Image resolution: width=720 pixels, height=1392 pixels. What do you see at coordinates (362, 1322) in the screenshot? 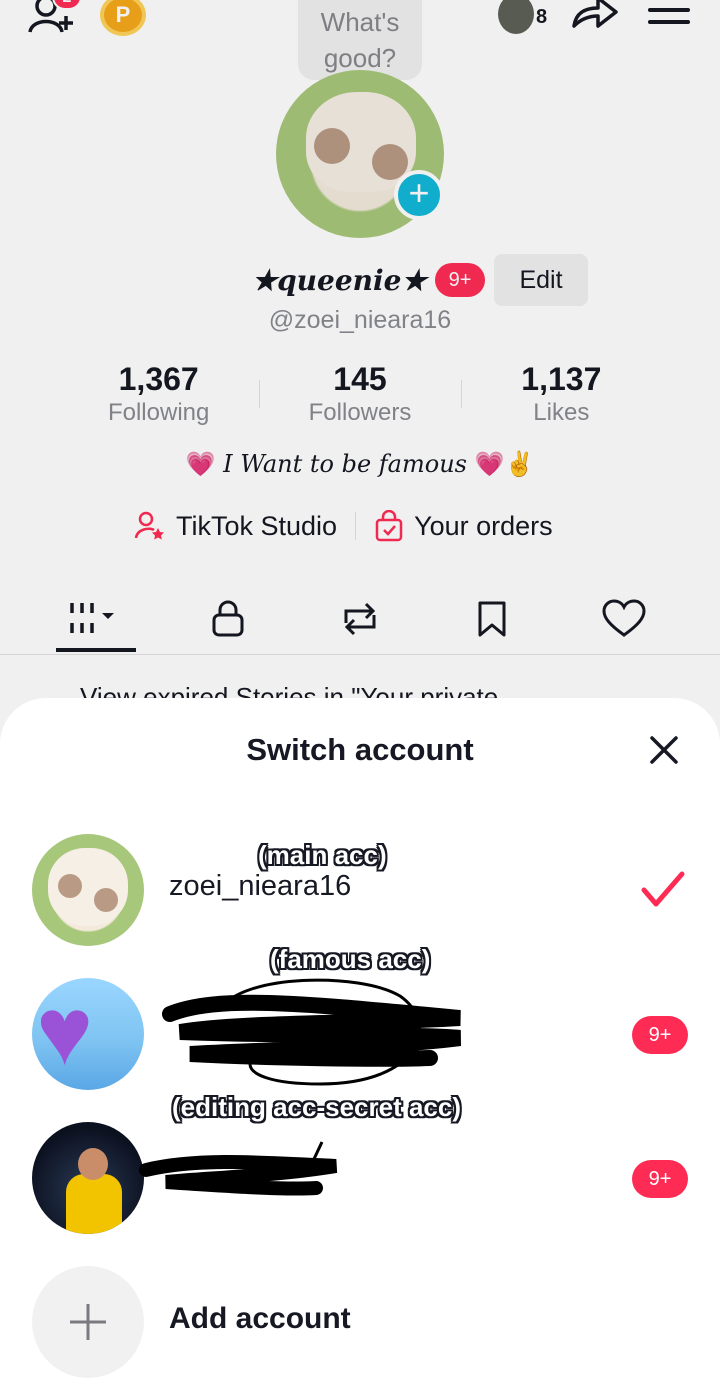
I see `add-account-row: Add account` at bounding box center [362, 1322].